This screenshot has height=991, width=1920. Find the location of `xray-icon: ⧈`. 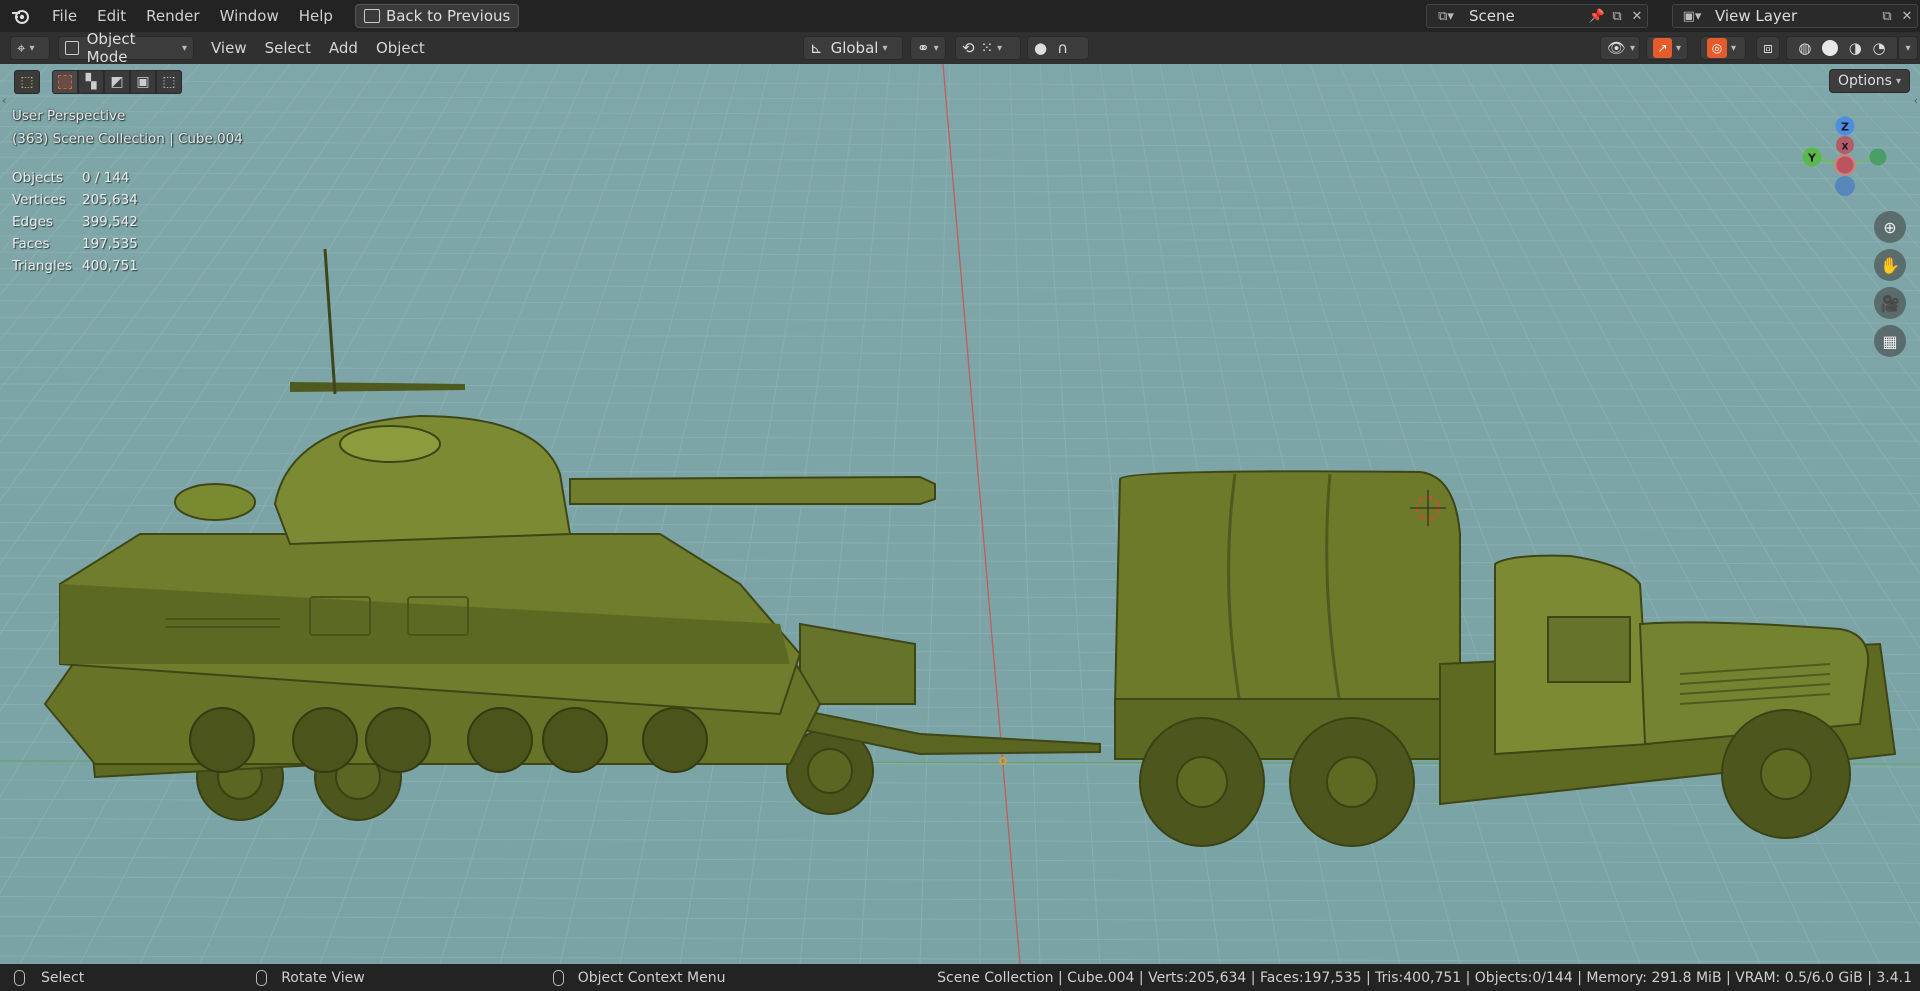

xray-icon: ⧈ is located at coordinates (1768, 48).